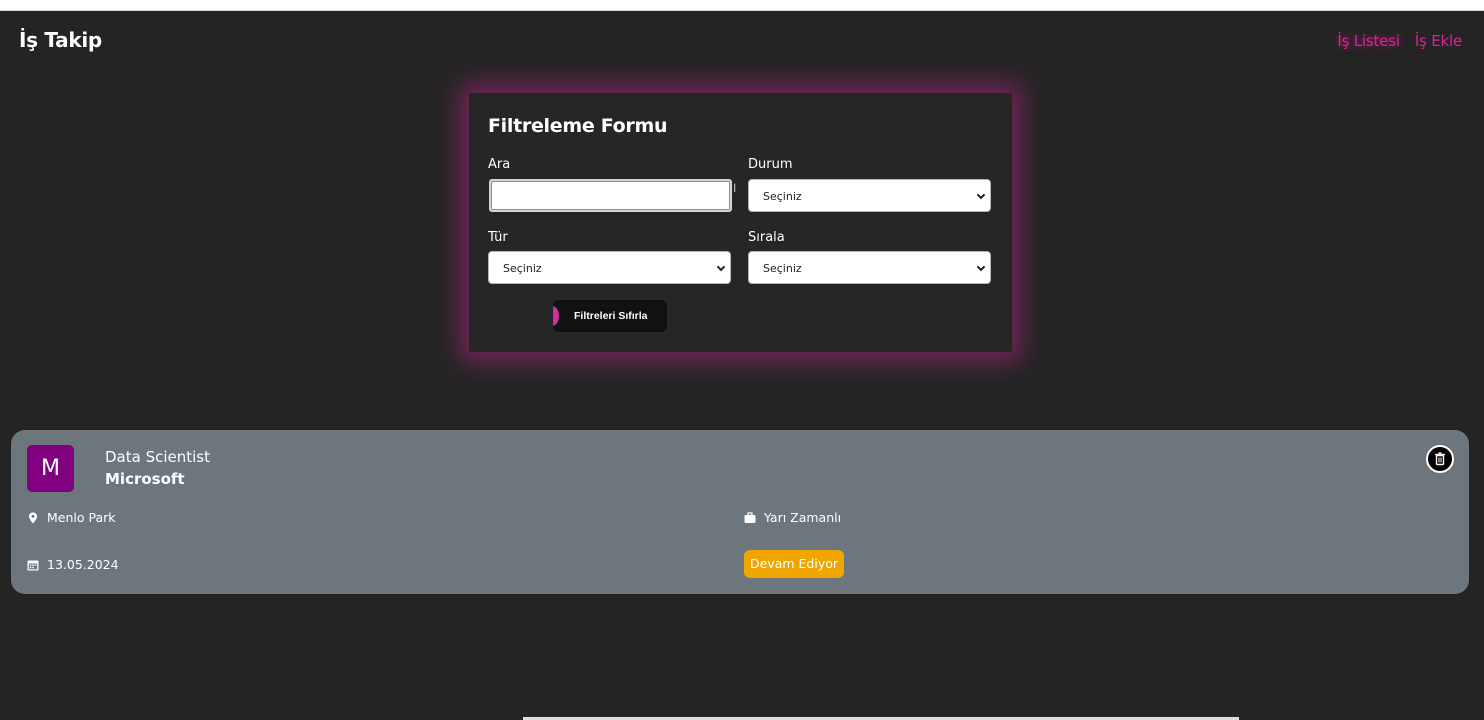  I want to click on type-select-value: Seçiniz, so click(522, 268).